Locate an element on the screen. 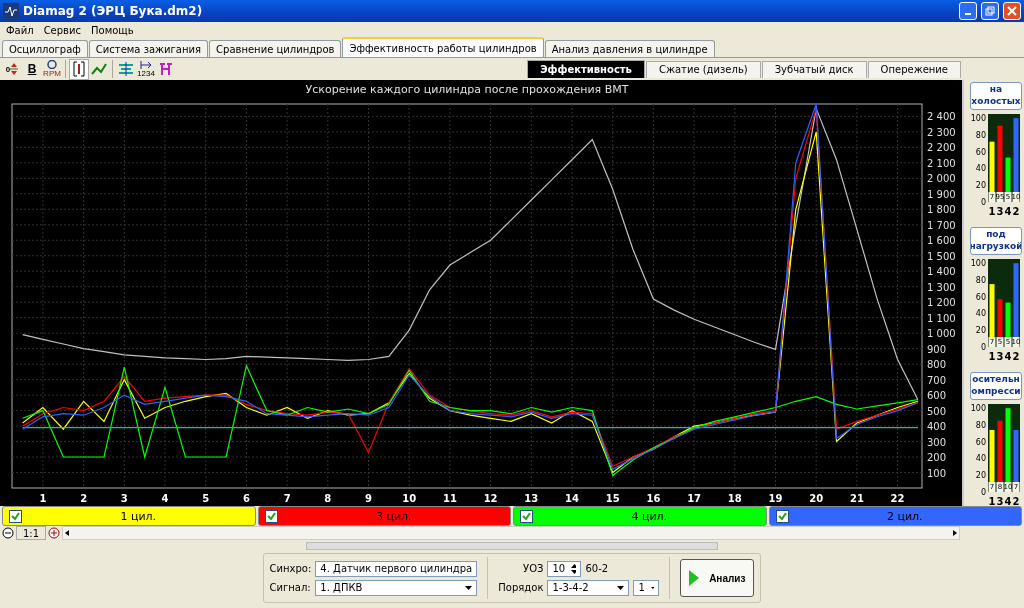  close-button is located at coordinates (1012, 11).